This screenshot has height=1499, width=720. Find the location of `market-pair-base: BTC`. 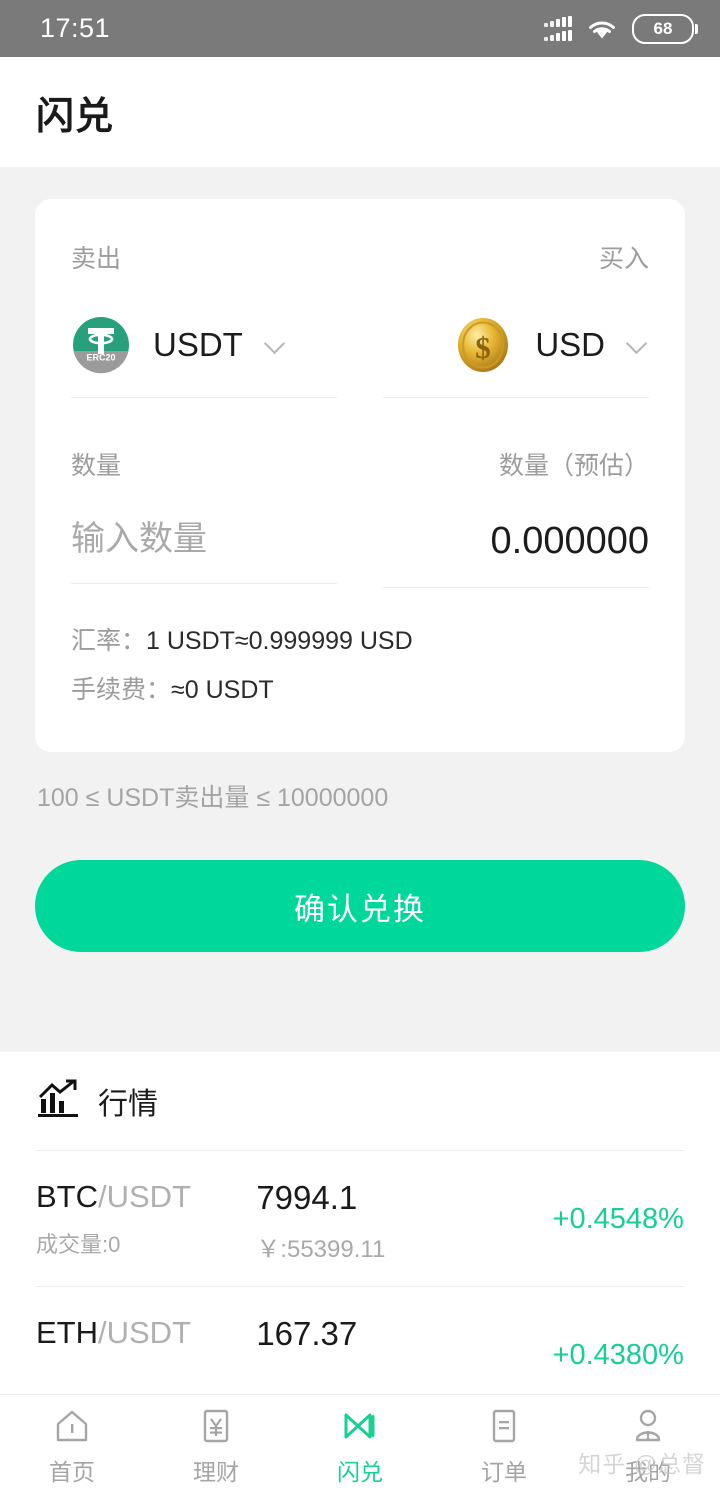

market-pair-base: BTC is located at coordinates (67, 1196).